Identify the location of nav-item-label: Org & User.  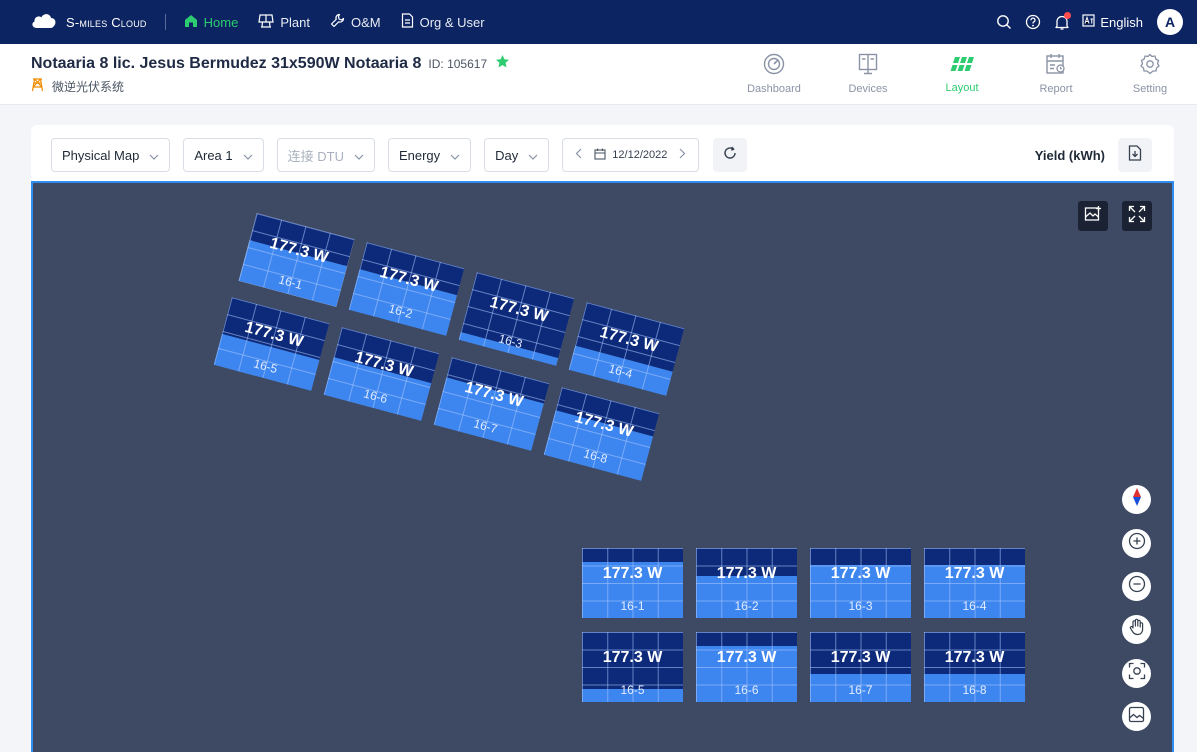
(452, 22).